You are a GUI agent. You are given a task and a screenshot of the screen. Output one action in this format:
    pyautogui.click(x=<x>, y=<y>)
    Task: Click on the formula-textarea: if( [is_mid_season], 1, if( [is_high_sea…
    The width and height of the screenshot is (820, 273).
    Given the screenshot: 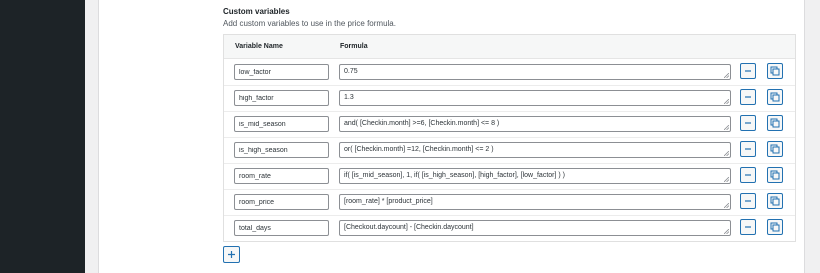 What is the action you would take?
    pyautogui.click(x=535, y=176)
    